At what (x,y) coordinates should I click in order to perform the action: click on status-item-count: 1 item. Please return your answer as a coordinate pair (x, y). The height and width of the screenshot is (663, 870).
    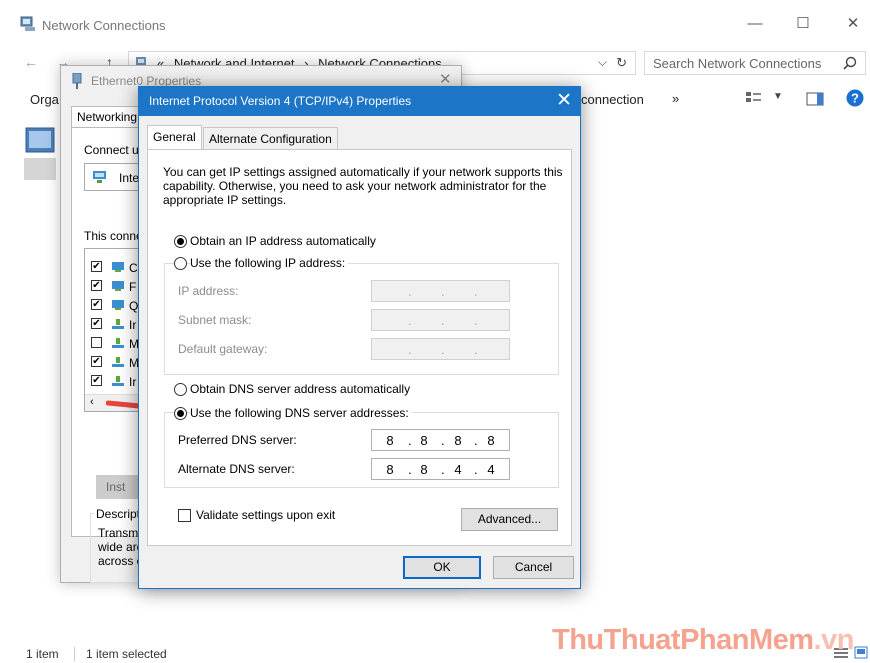
    Looking at the image, I should click on (42, 654).